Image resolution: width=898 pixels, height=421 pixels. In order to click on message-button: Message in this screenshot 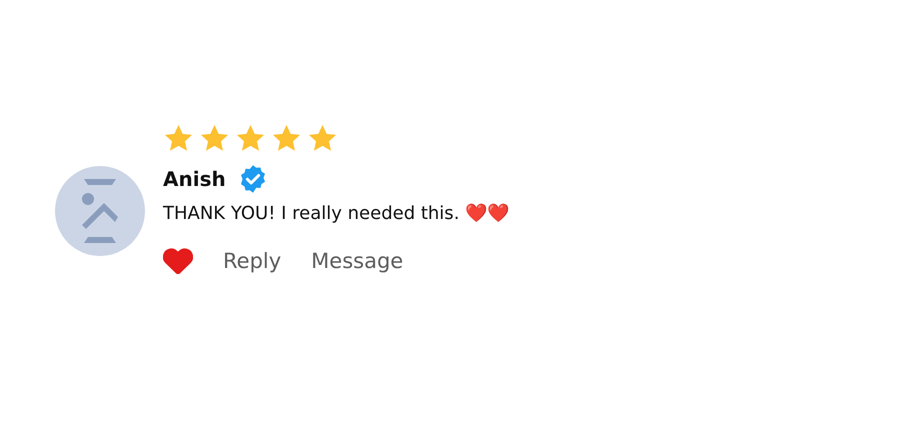, I will do `click(357, 261)`.